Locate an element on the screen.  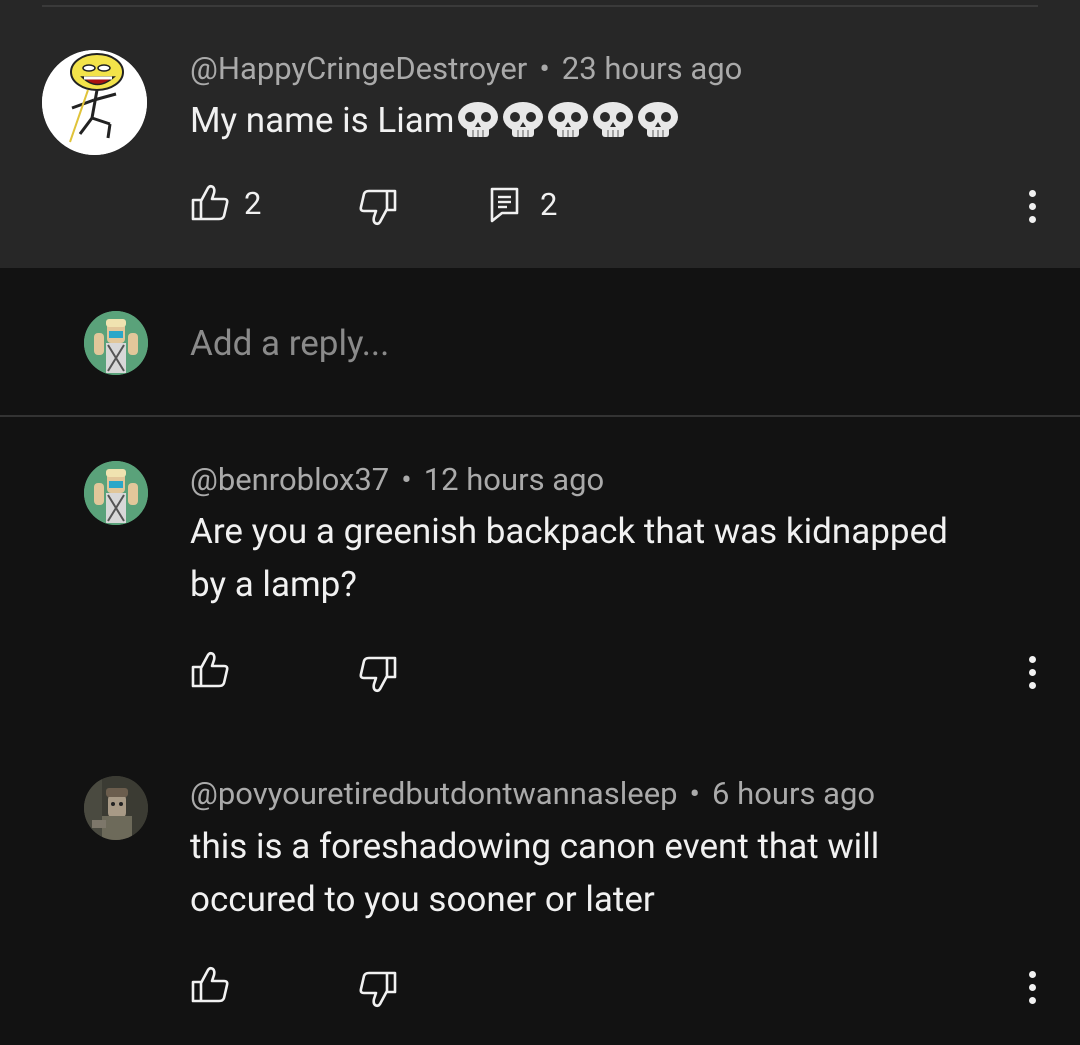
meme-face-icon is located at coordinates (94, 102).